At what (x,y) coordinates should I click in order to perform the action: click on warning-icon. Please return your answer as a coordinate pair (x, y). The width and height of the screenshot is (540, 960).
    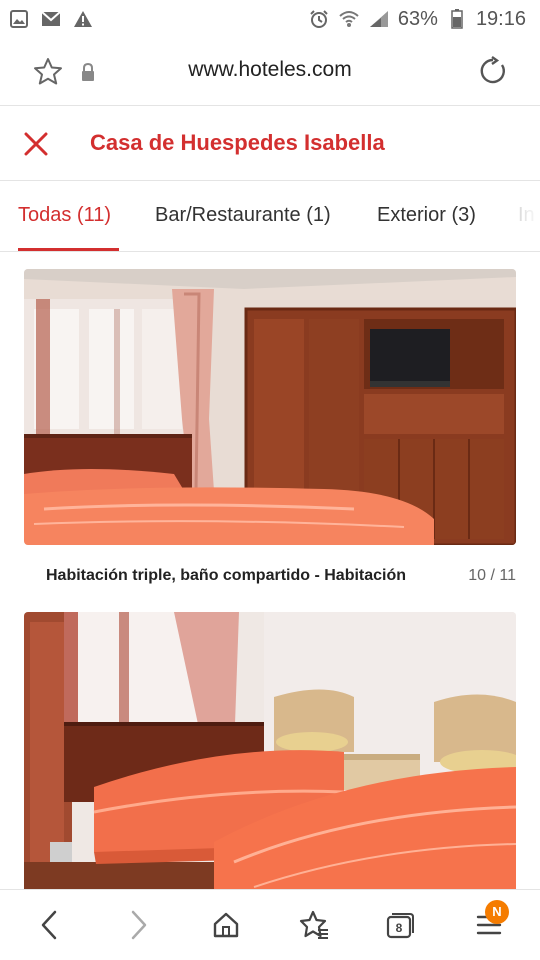
    Looking at the image, I should click on (83, 19).